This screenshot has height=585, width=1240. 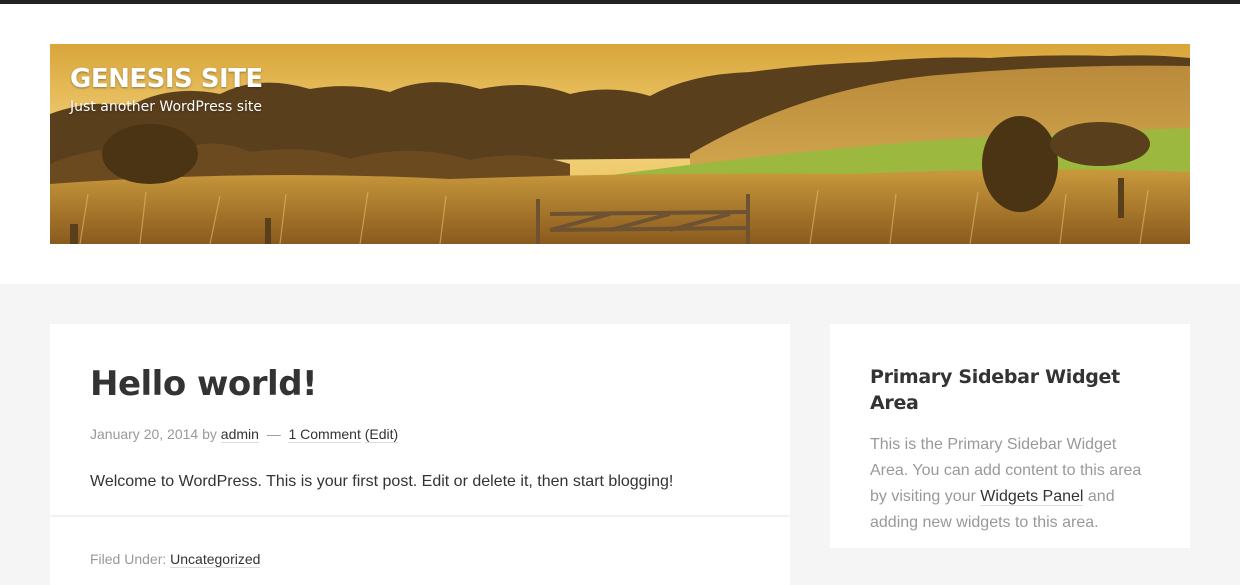 I want to click on by-label: by, so click(x=209, y=434).